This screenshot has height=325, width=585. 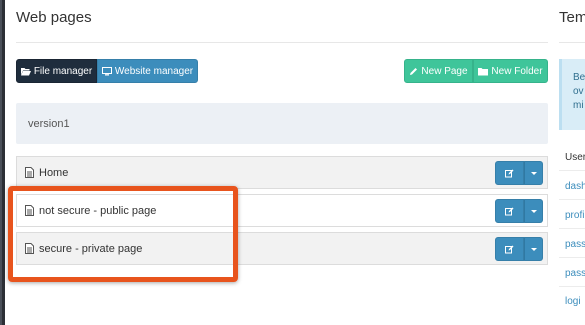 What do you see at coordinates (282, 123) in the screenshot?
I see `version-panel: version1` at bounding box center [282, 123].